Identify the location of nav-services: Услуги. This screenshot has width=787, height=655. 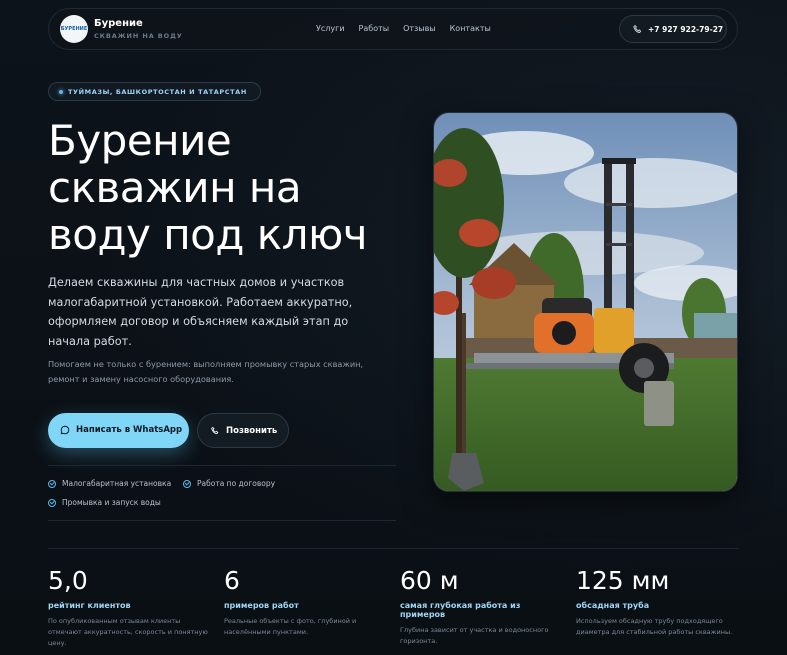
(330, 28).